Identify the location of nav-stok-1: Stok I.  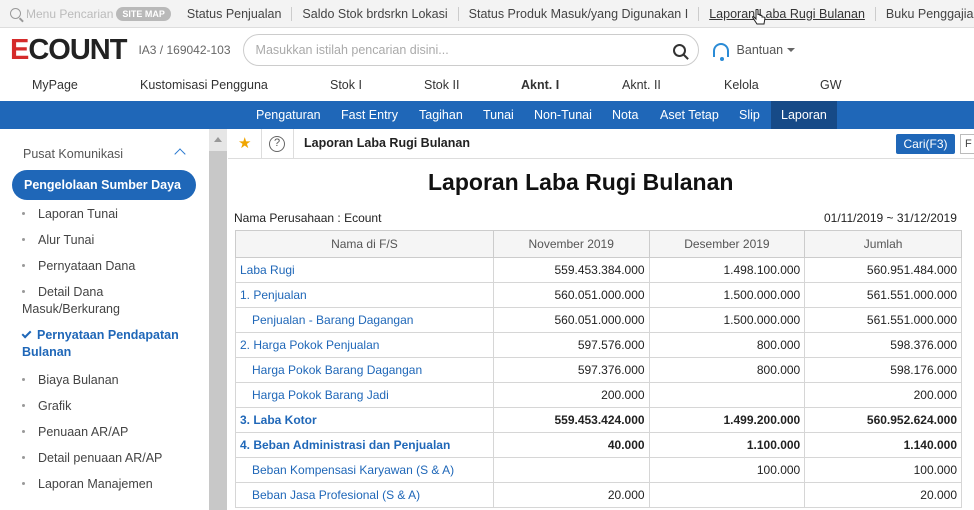
(346, 85).